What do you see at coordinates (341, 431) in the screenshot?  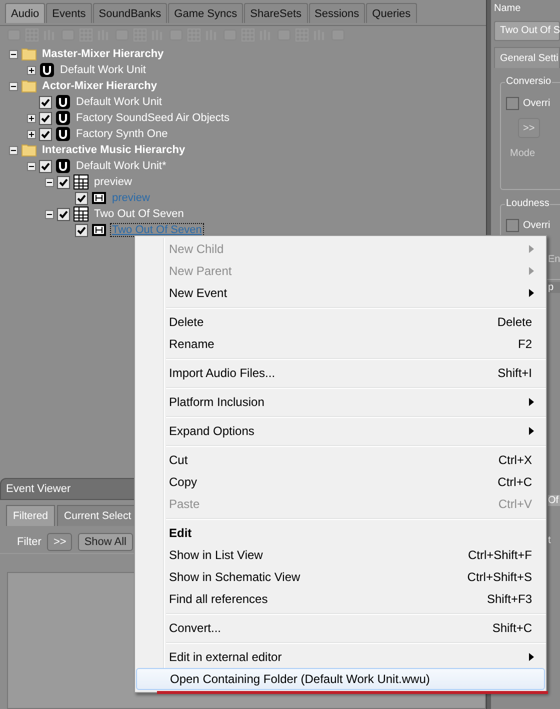 I see `menu-item: Expand Options` at bounding box center [341, 431].